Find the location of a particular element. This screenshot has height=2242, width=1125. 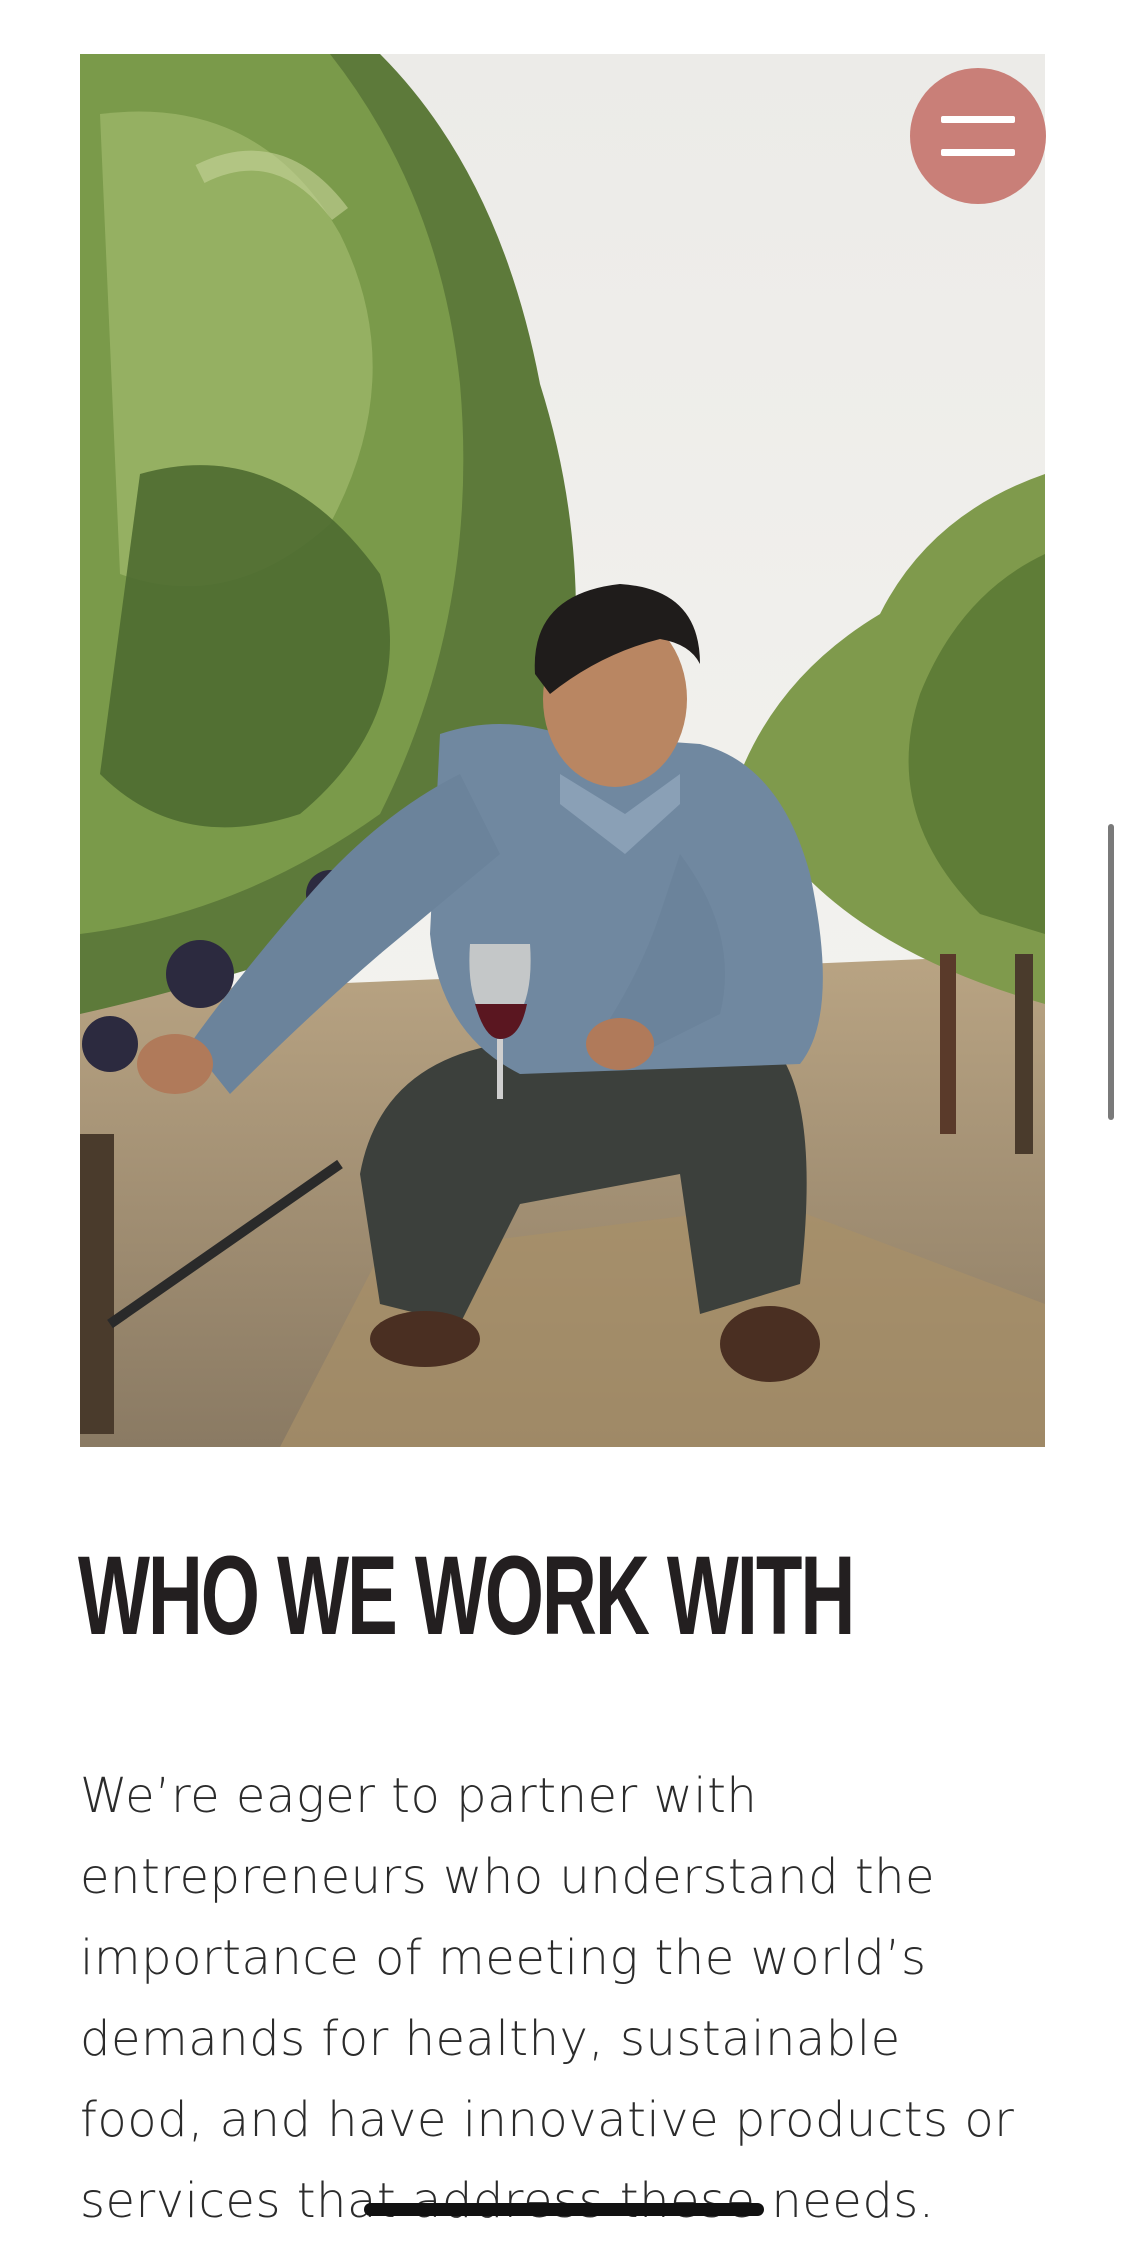

menu-bar-top is located at coordinates (978, 119).